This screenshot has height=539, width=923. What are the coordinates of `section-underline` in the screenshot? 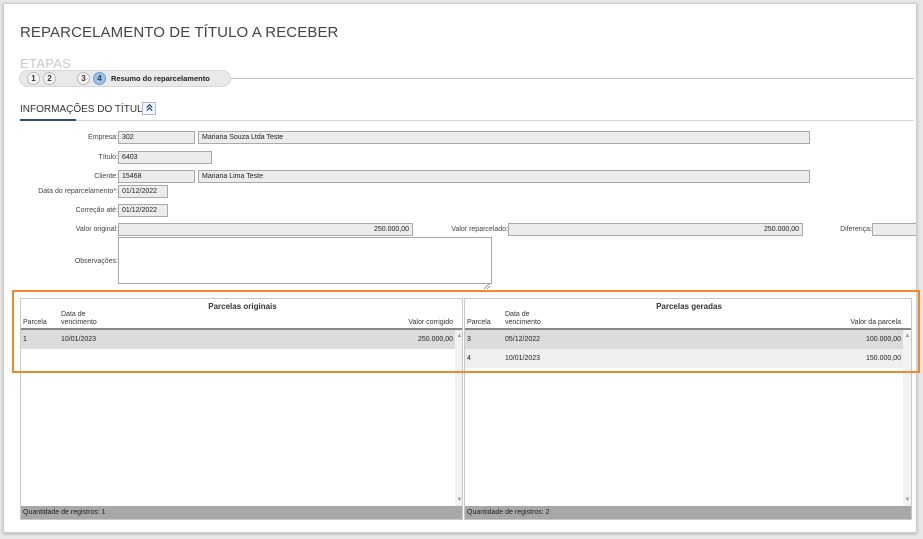 It's located at (48, 120).